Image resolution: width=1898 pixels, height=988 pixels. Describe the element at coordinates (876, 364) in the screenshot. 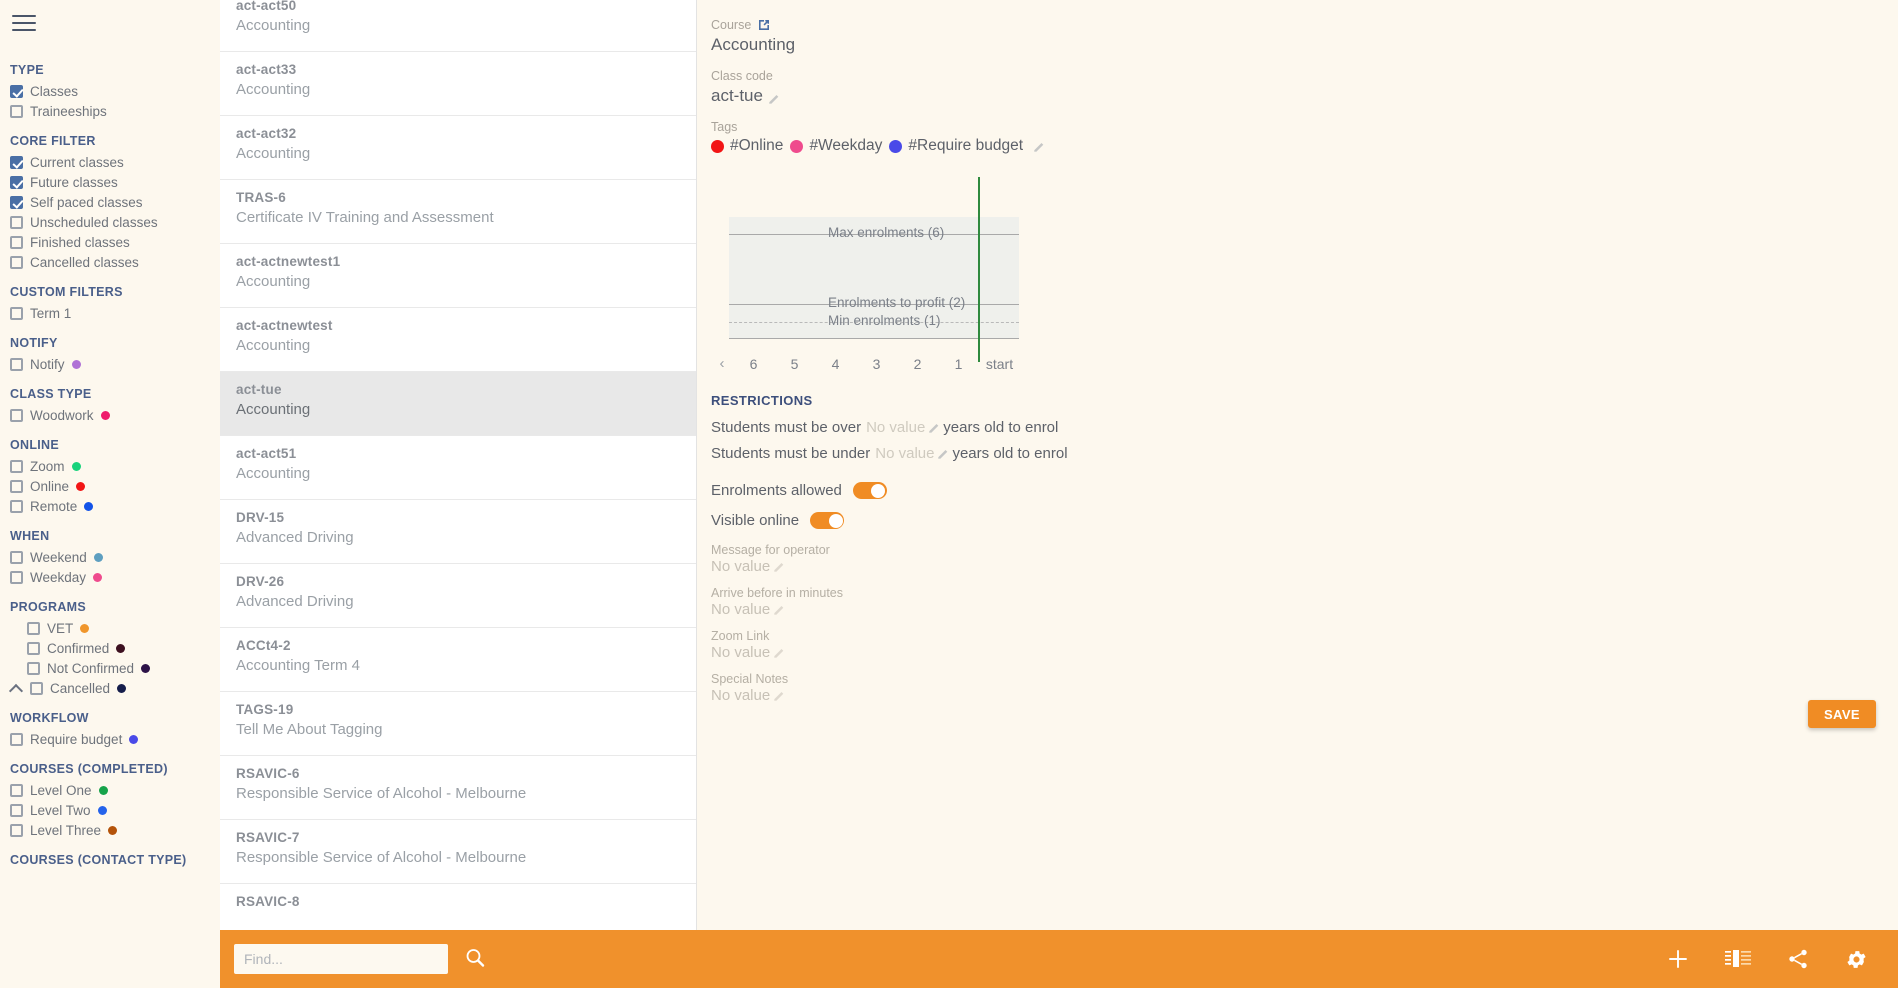

I see `chart-tick-labels: 6 5 4 3 2 1 start` at that location.